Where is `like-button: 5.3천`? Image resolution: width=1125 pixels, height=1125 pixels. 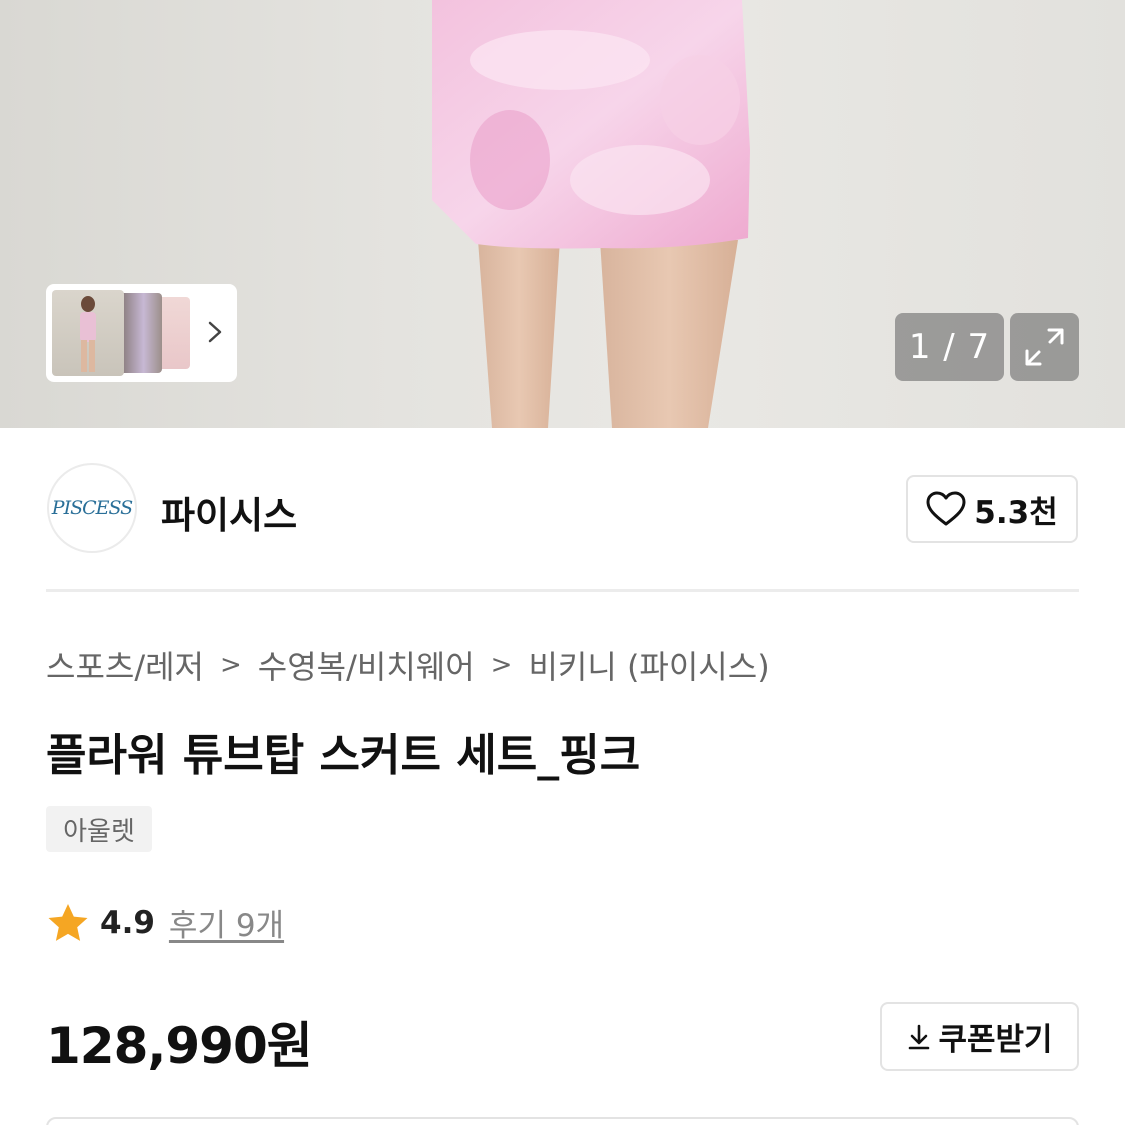
like-button: 5.3천 is located at coordinates (992, 509).